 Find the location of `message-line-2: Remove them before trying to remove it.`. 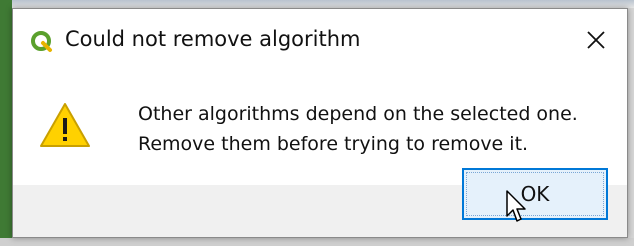

message-line-2: Remove them before trying to remove it. is located at coordinates (333, 144).